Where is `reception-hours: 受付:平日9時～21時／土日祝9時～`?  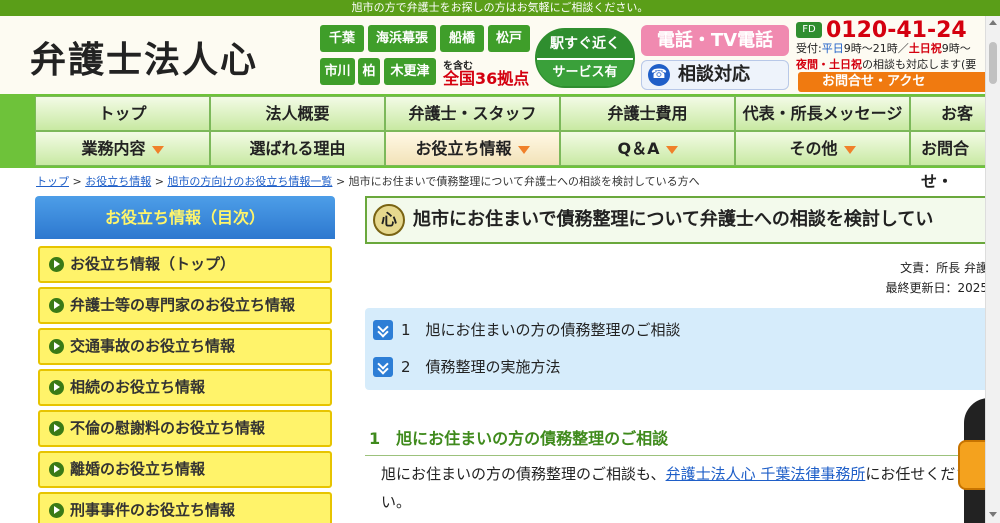
reception-hours: 受付:平日9時～21時／土日祝9時～ is located at coordinates (883, 48).